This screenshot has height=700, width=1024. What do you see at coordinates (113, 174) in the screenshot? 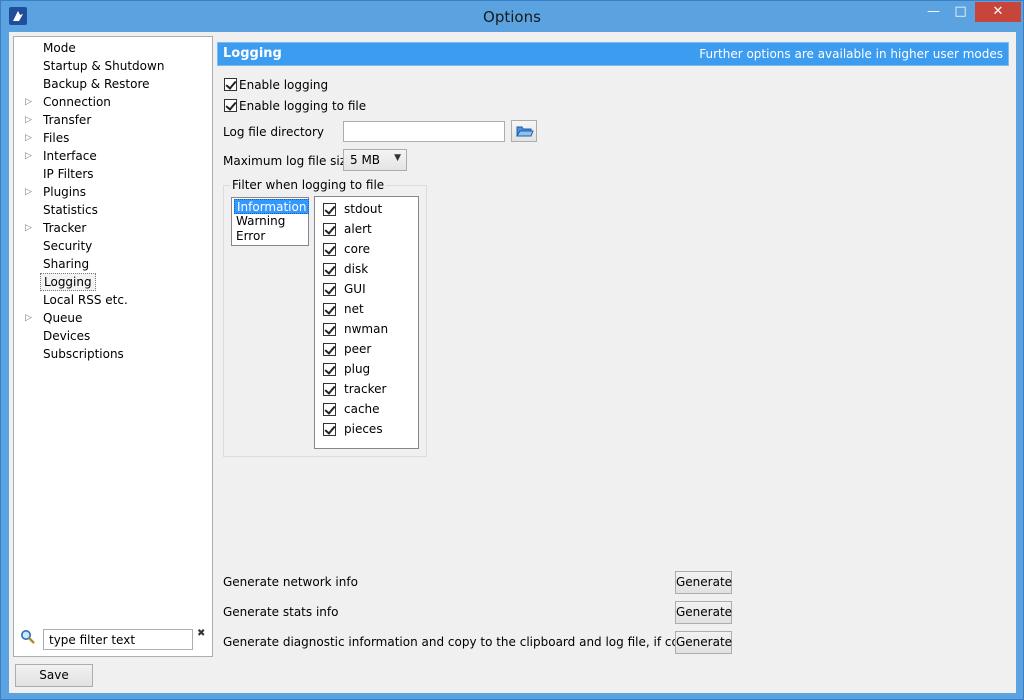
I see `sidebar-item: IP Filters` at bounding box center [113, 174].